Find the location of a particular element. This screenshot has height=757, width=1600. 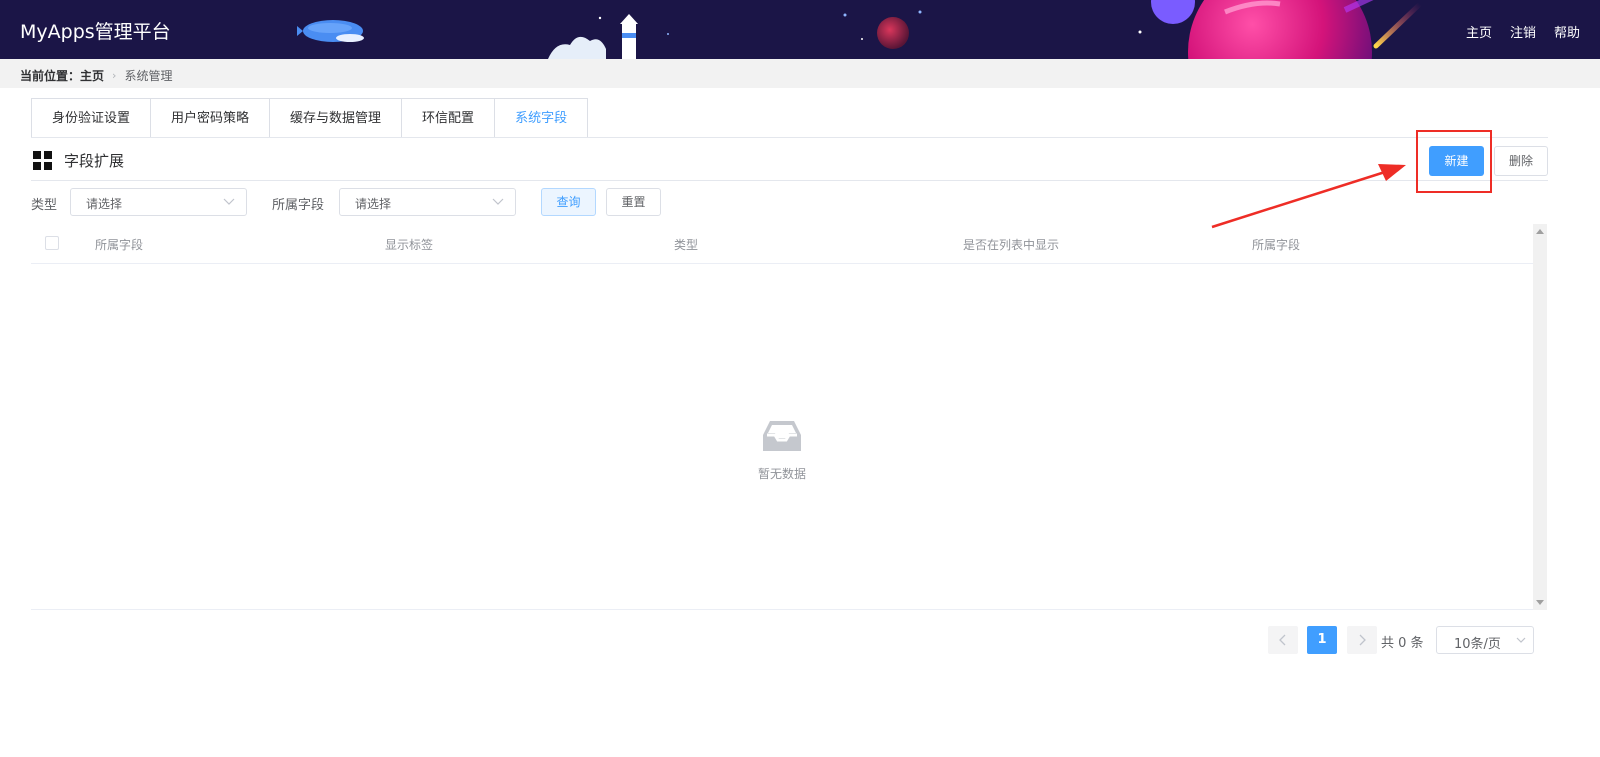

field-select: 请选择 is located at coordinates (427, 202).